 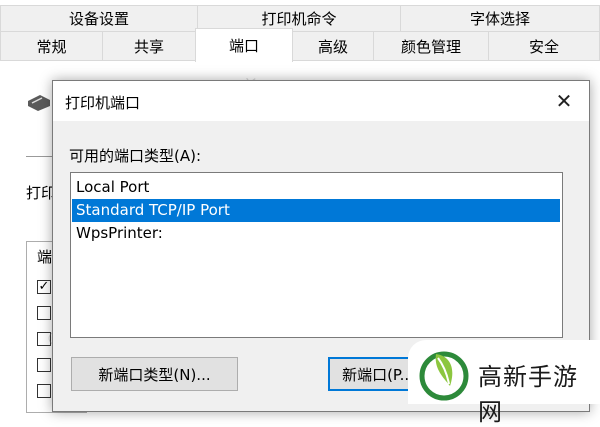 I want to click on tab-general: 常规, so click(x=51, y=45).